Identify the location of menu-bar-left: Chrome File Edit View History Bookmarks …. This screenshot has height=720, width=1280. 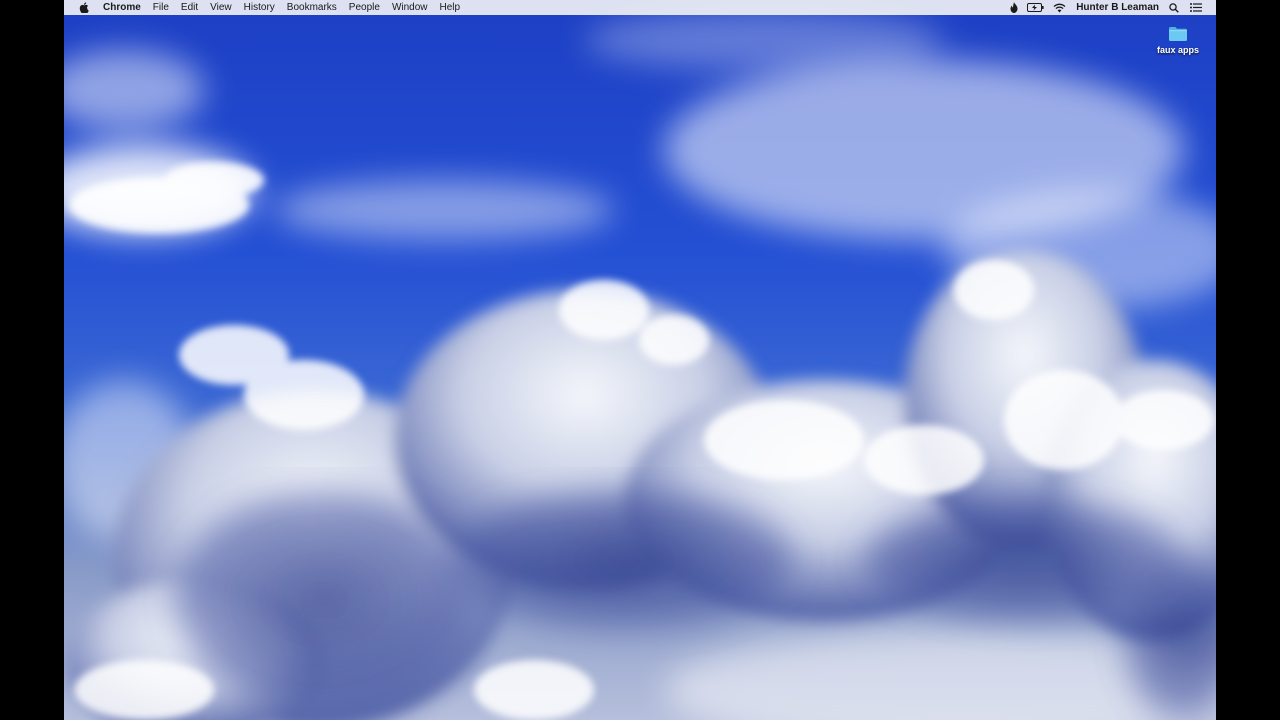
(265, 7).